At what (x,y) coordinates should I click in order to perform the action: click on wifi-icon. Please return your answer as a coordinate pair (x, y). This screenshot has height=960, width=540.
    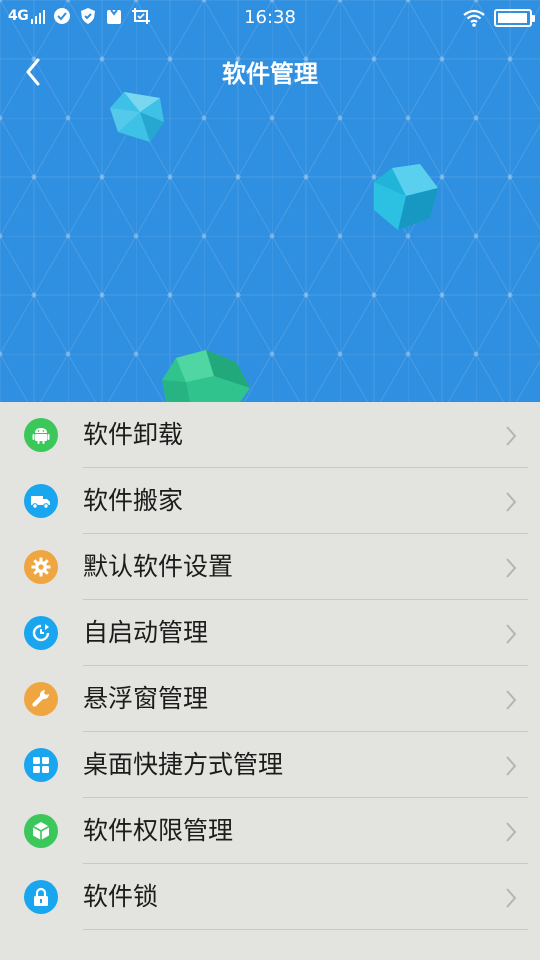
    Looking at the image, I should click on (474, 18).